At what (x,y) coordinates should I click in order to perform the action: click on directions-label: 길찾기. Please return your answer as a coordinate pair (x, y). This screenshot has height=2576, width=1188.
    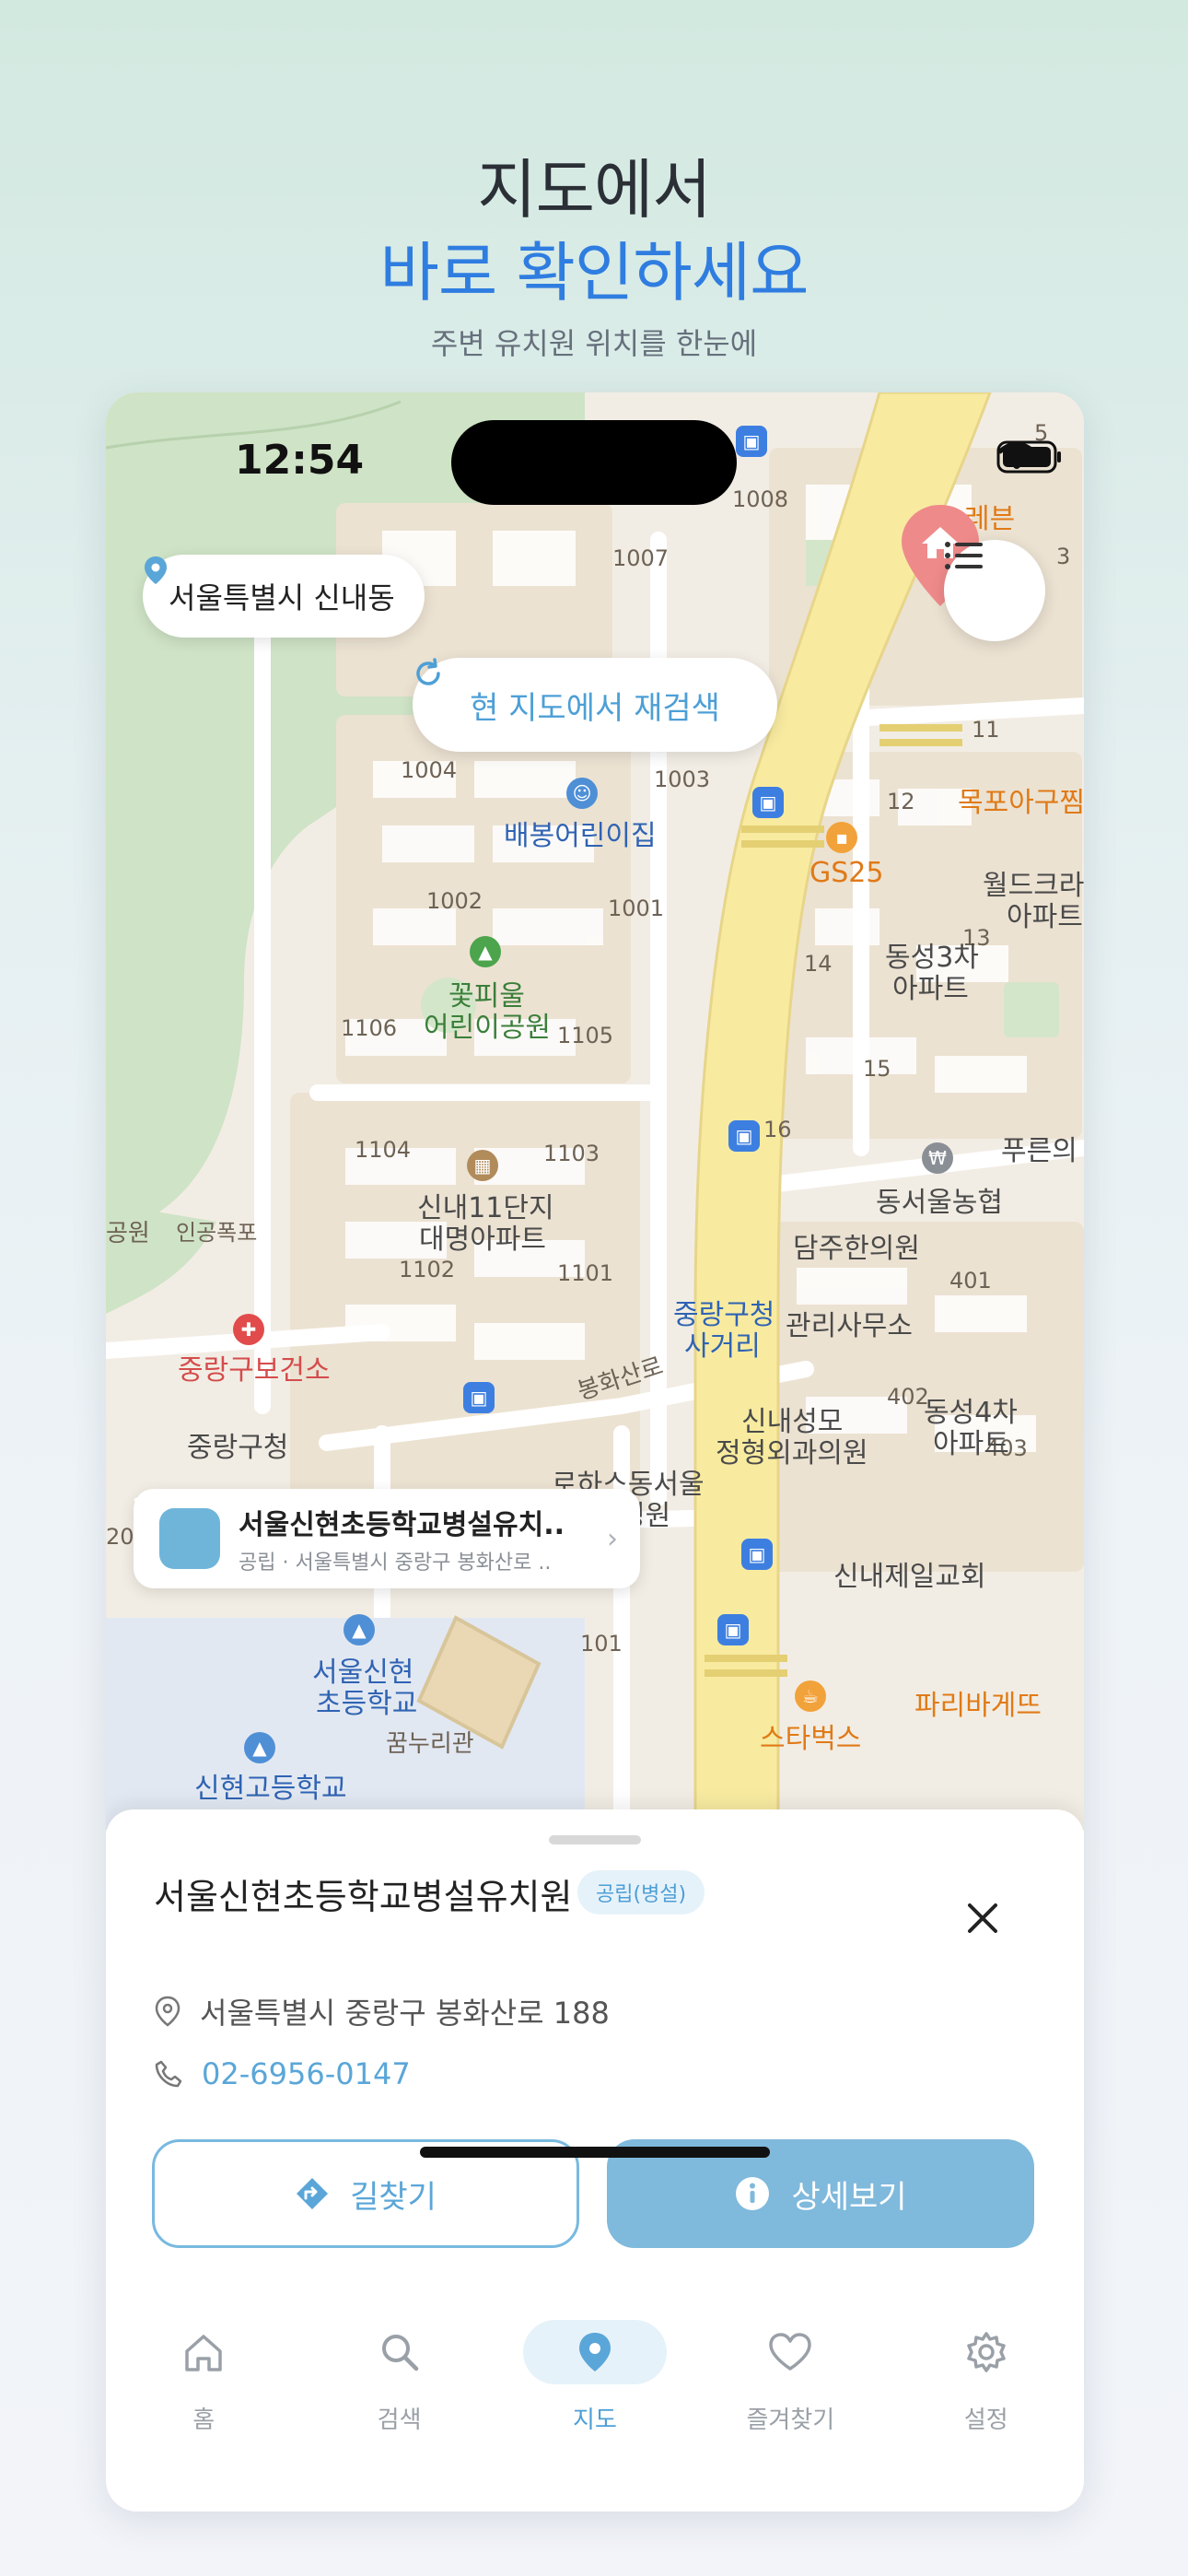
    Looking at the image, I should click on (393, 2197).